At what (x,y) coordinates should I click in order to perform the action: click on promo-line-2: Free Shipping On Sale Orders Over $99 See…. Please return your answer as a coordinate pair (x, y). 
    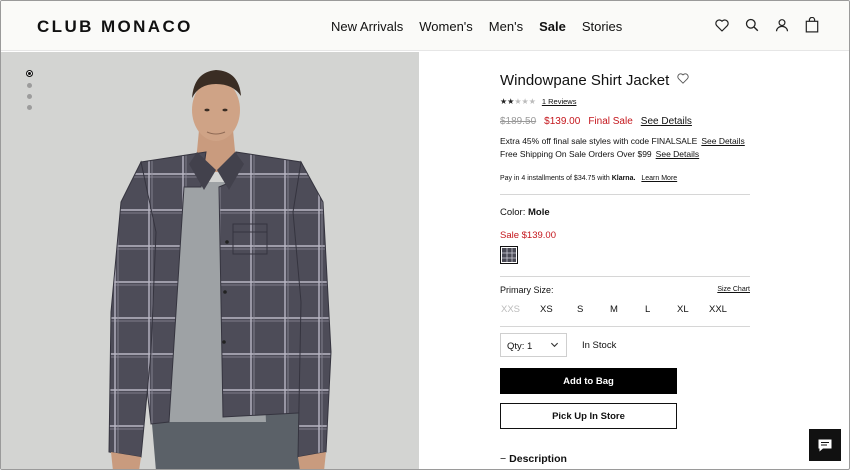
    Looking at the image, I should click on (599, 154).